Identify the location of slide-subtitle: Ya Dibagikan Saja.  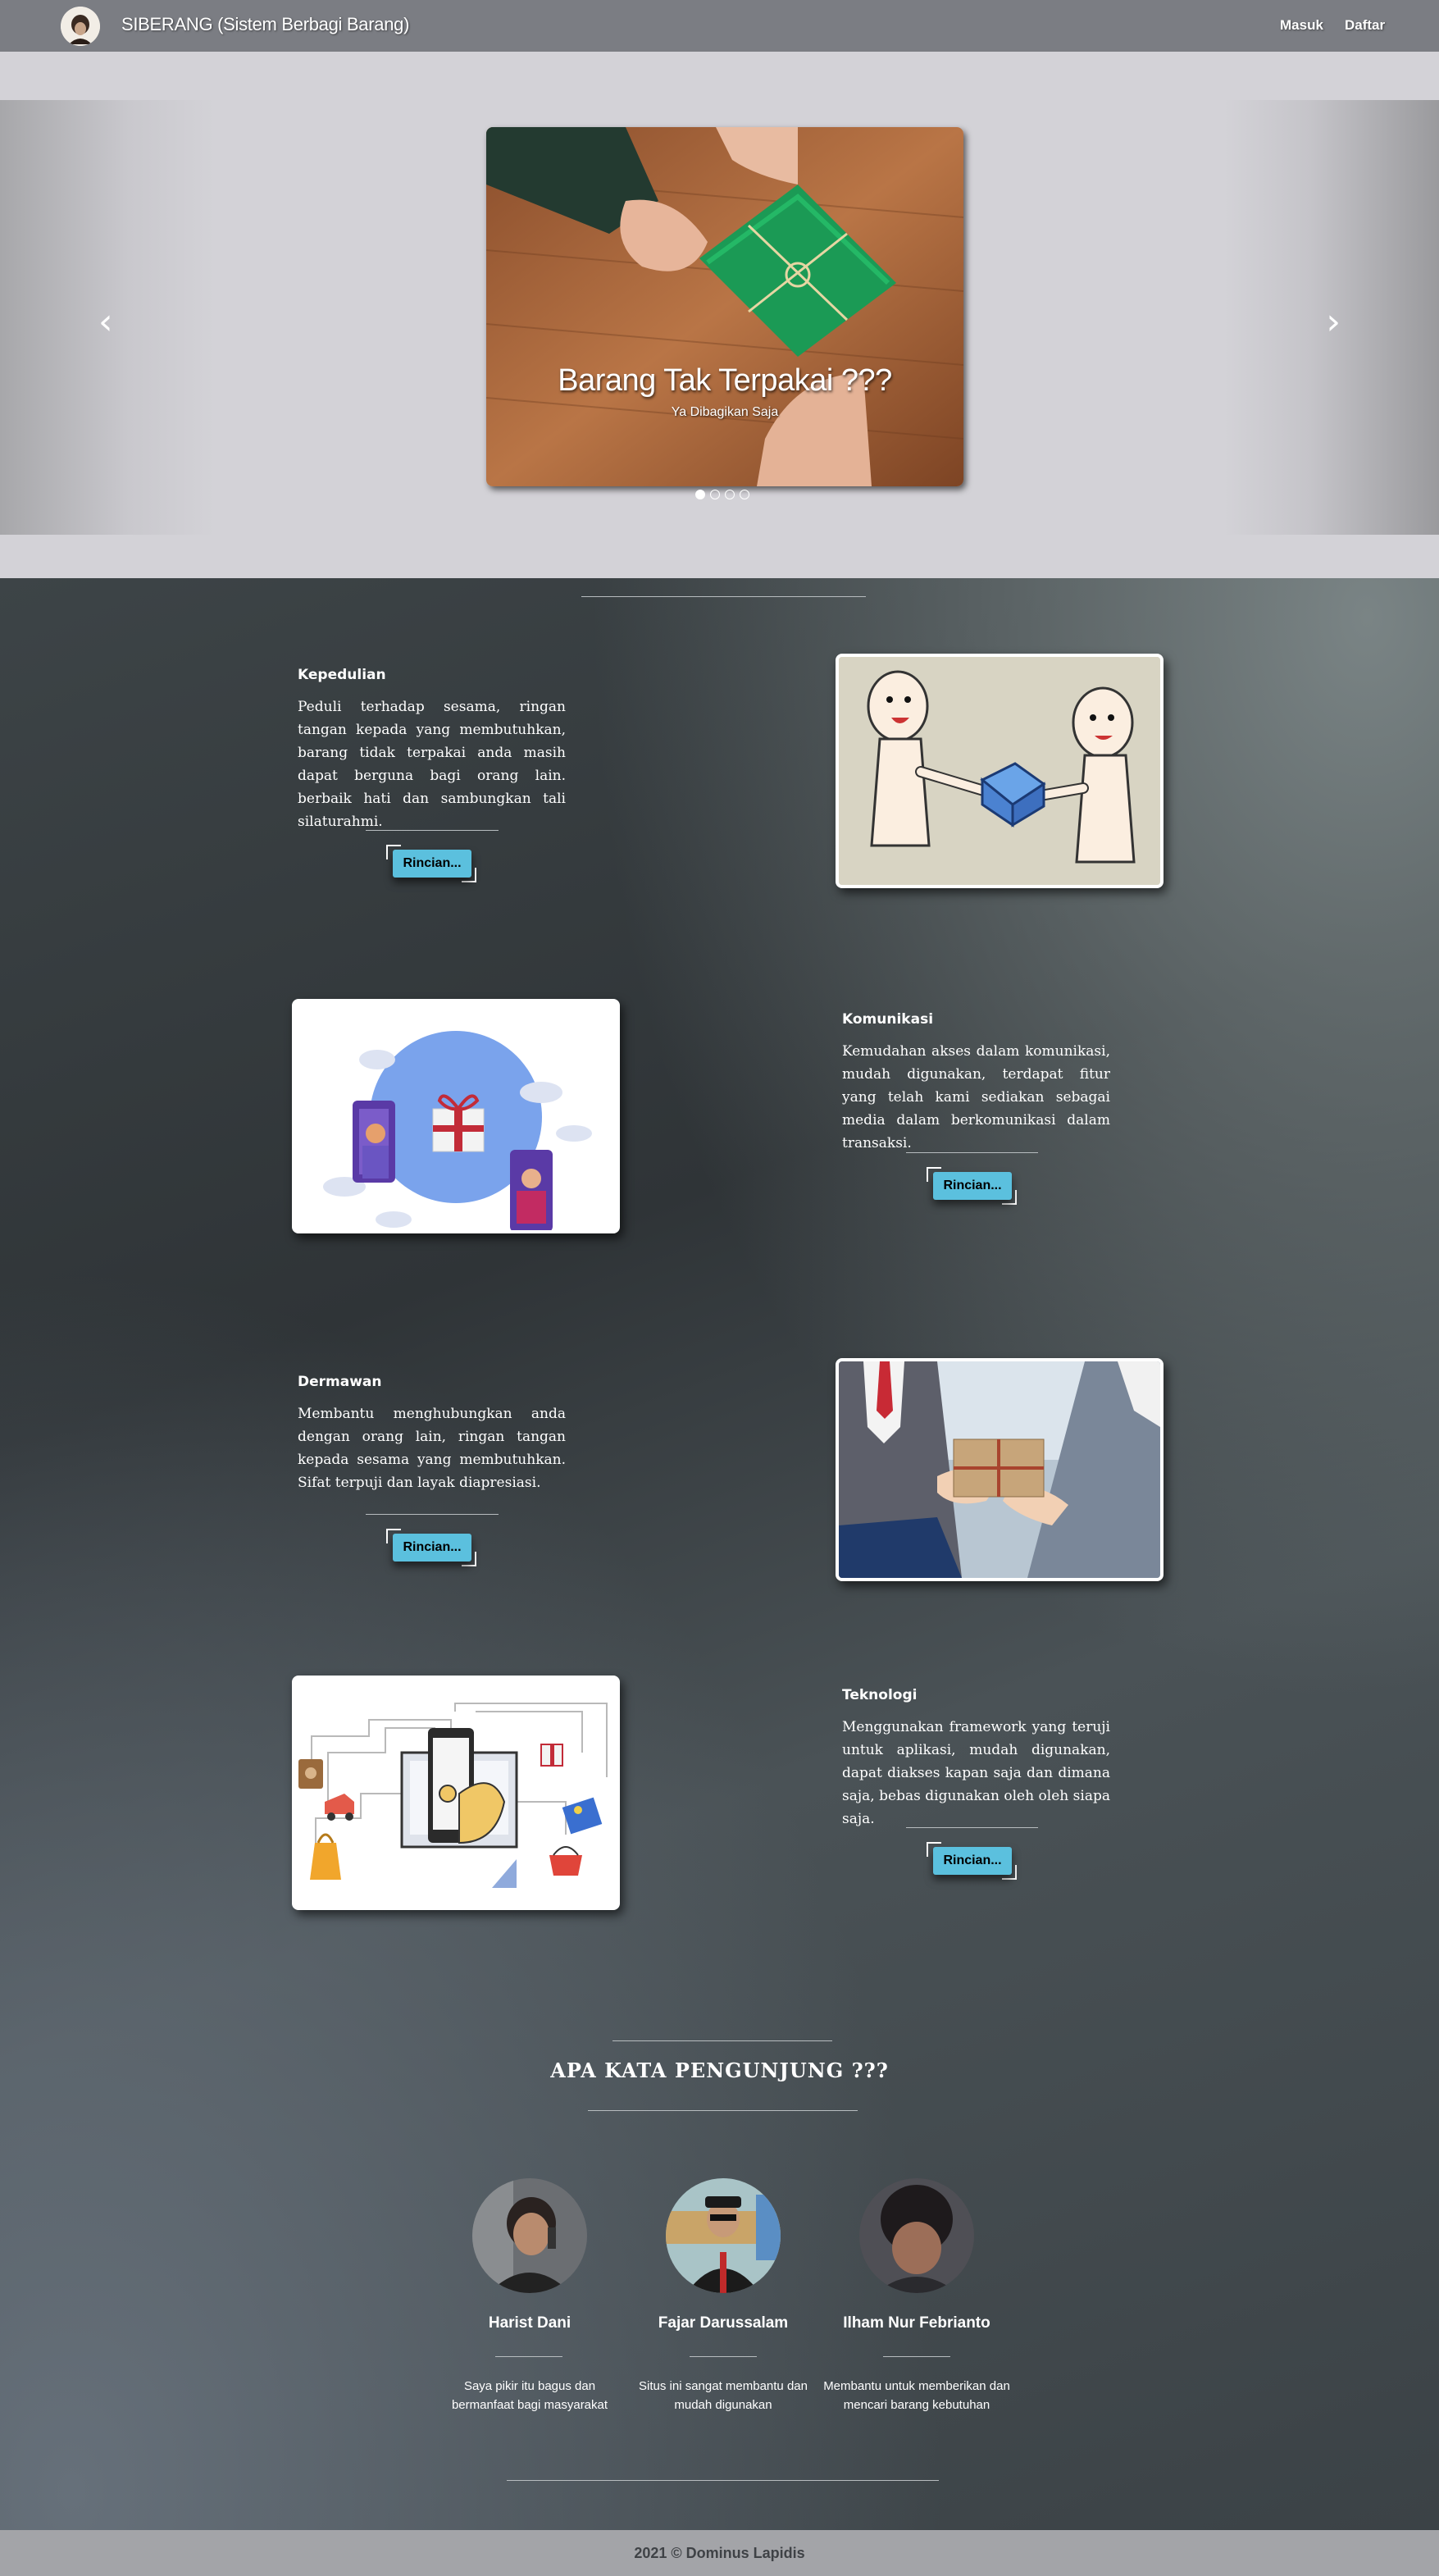
(725, 412).